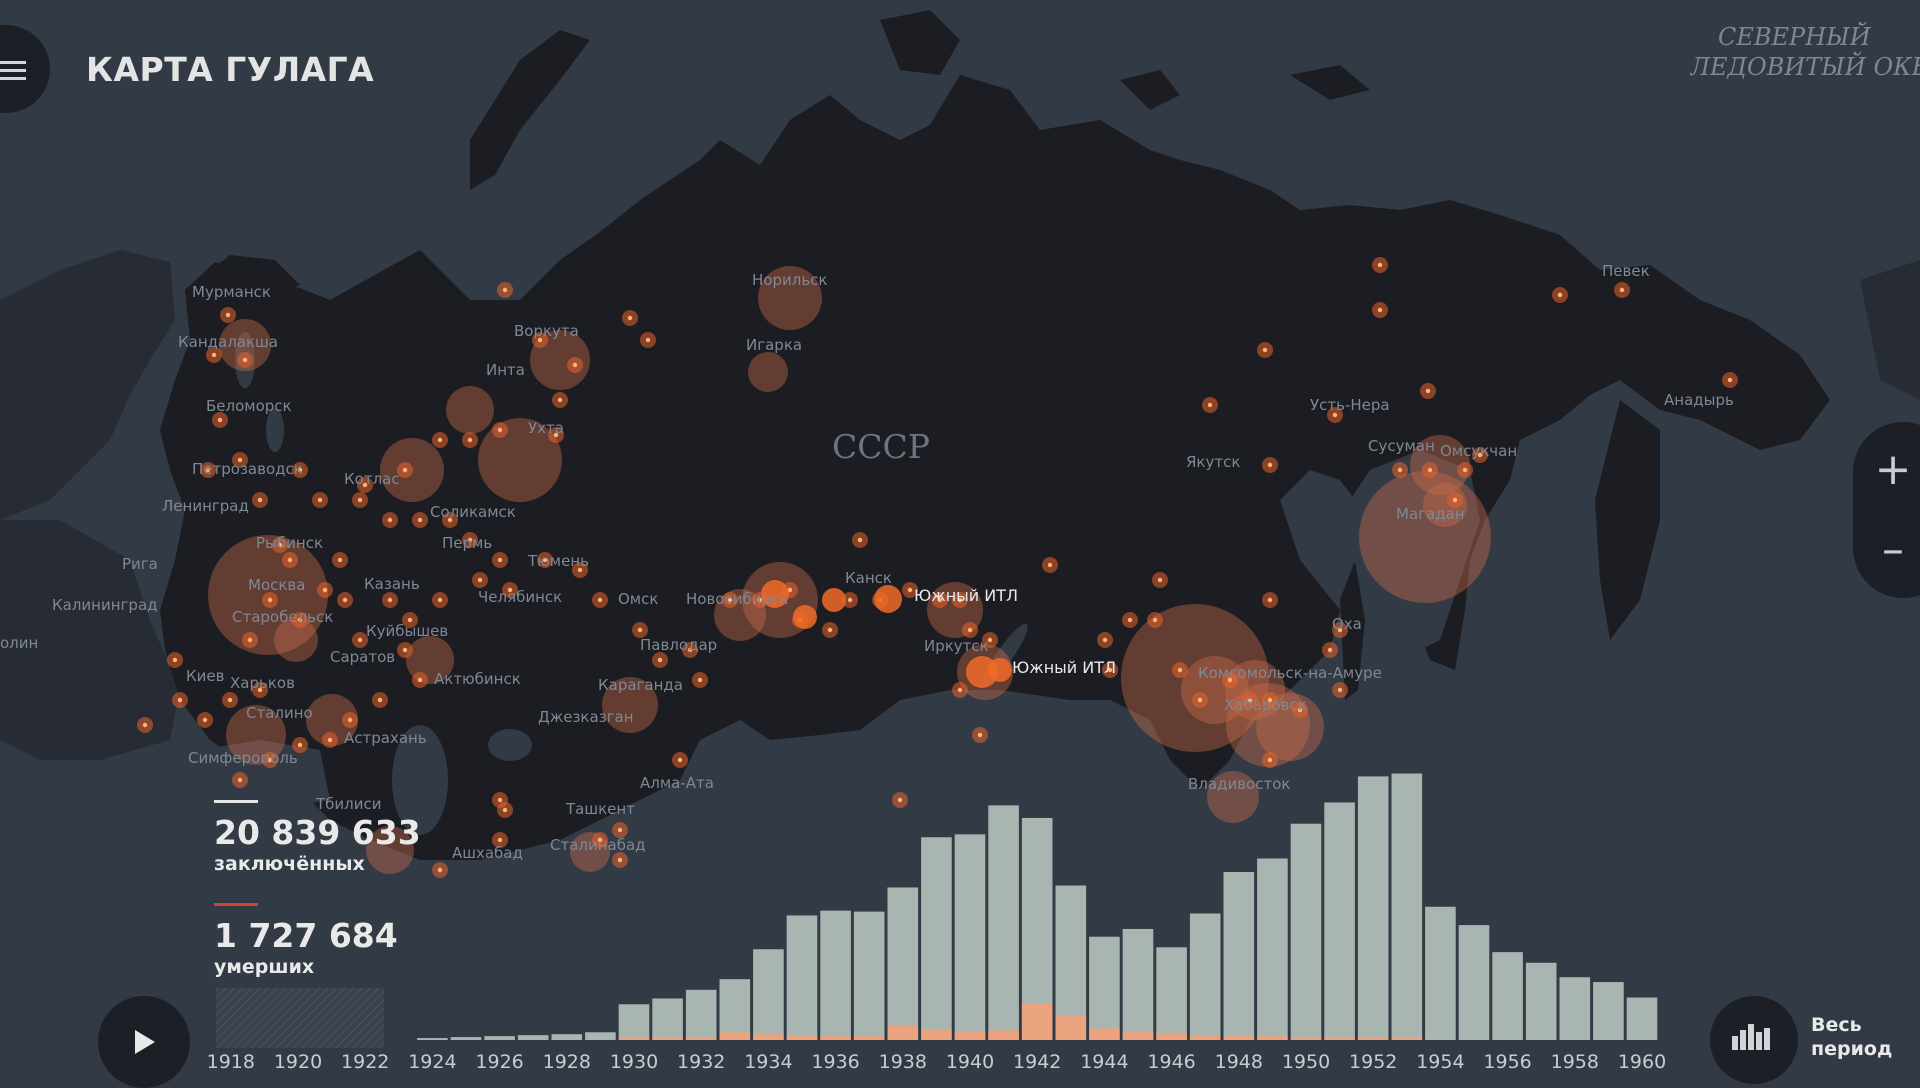  I want to click on year-tick-label: 1956, so click(1507, 1062).